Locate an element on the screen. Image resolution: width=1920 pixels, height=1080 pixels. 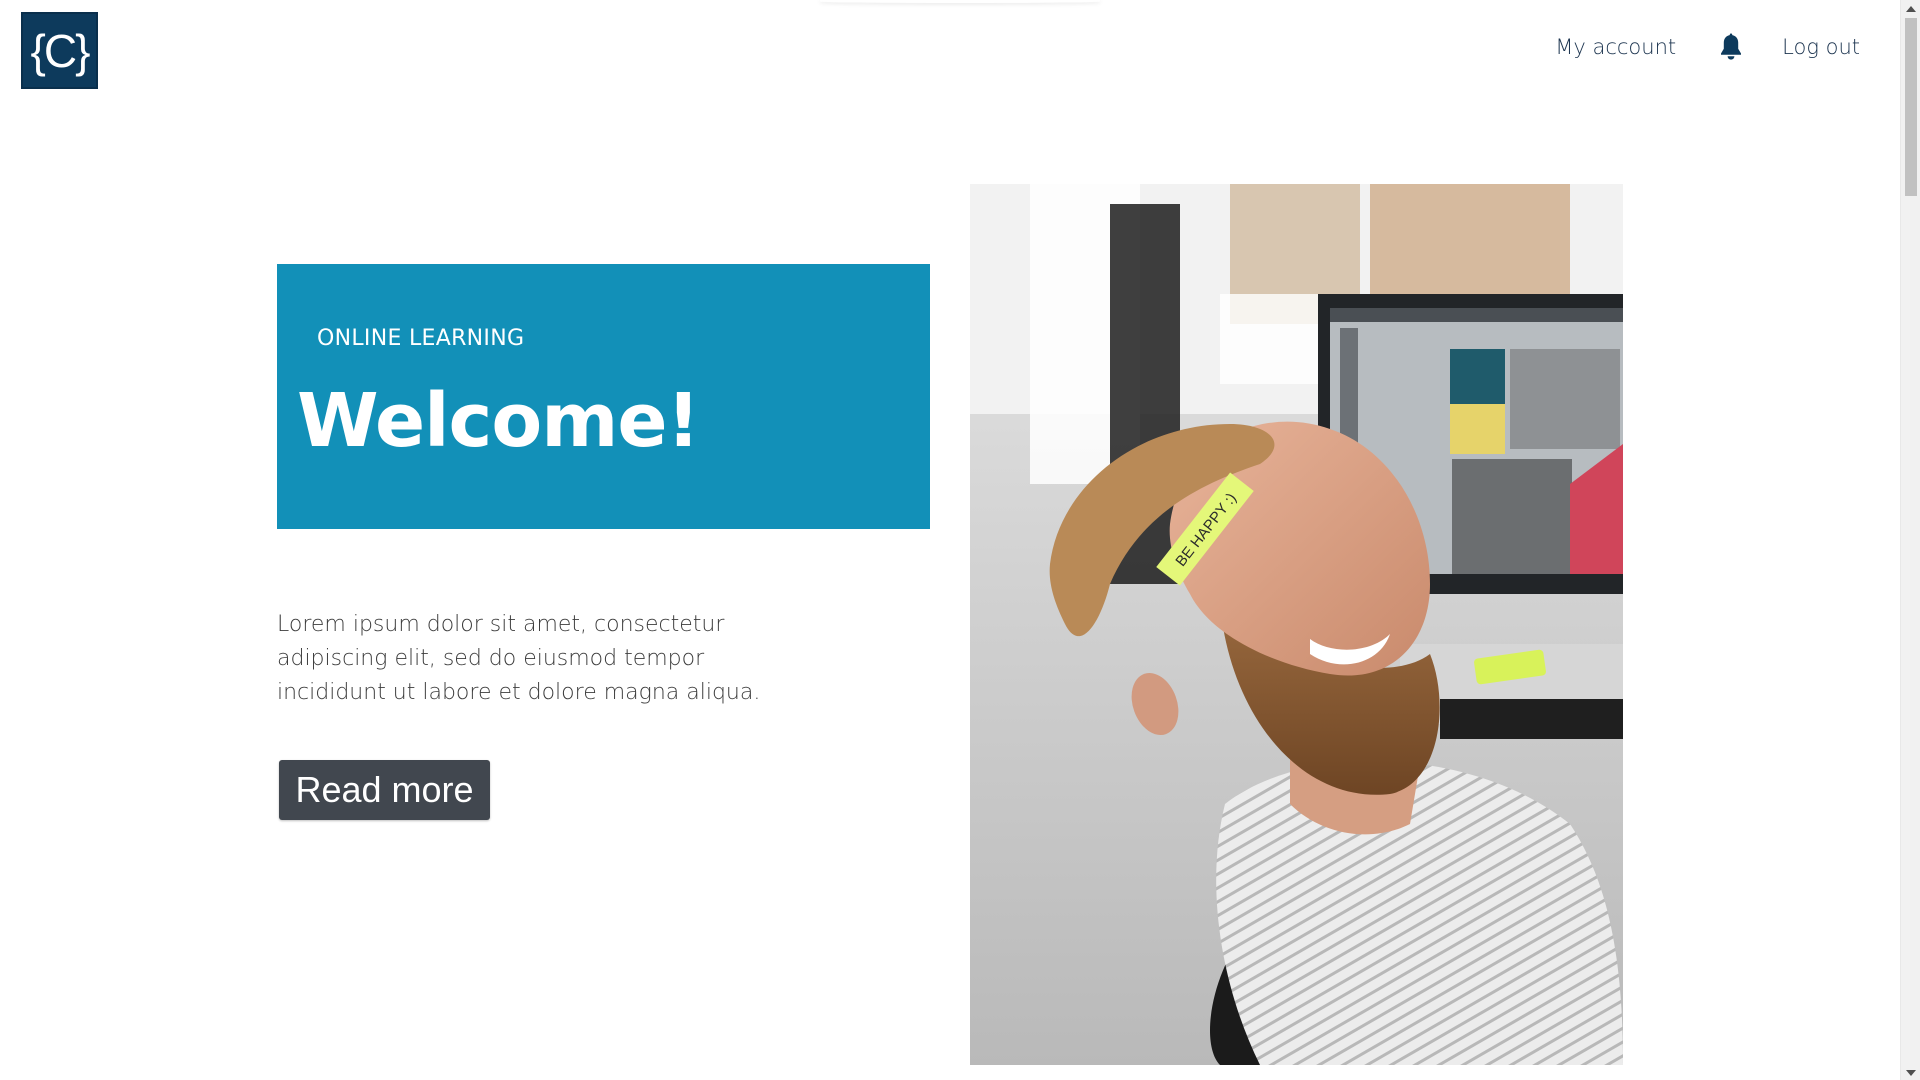
hero-banner: ONLINE LEARNING Welcome! is located at coordinates (603, 396).